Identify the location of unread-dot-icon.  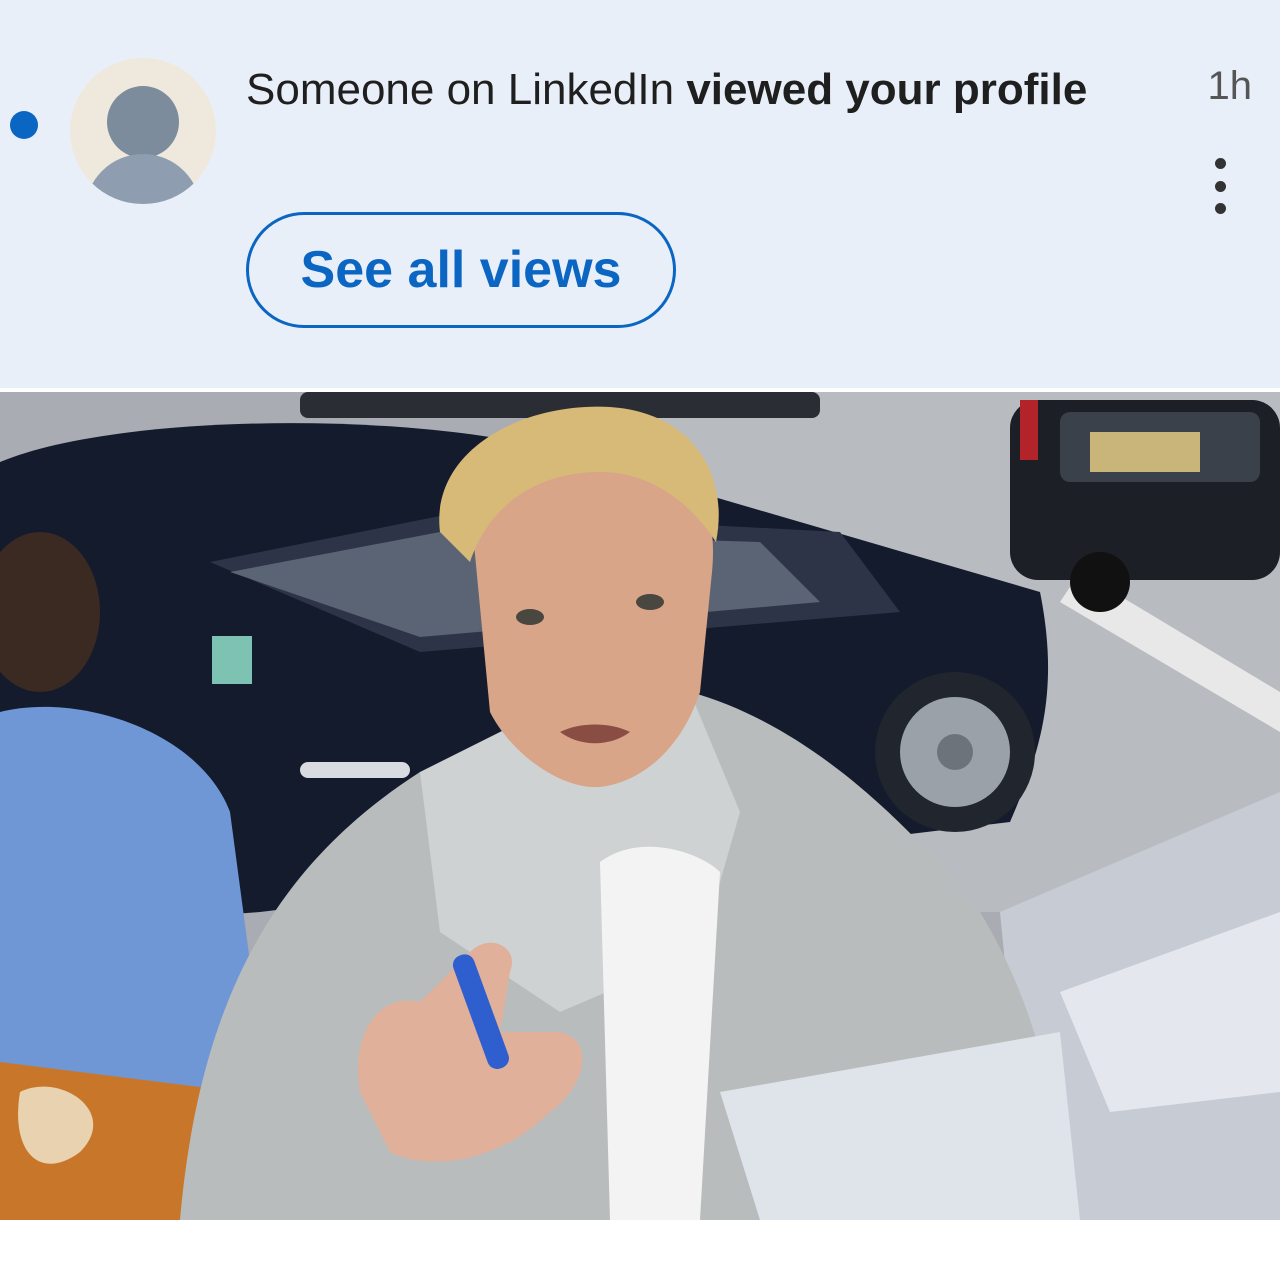
(24, 125).